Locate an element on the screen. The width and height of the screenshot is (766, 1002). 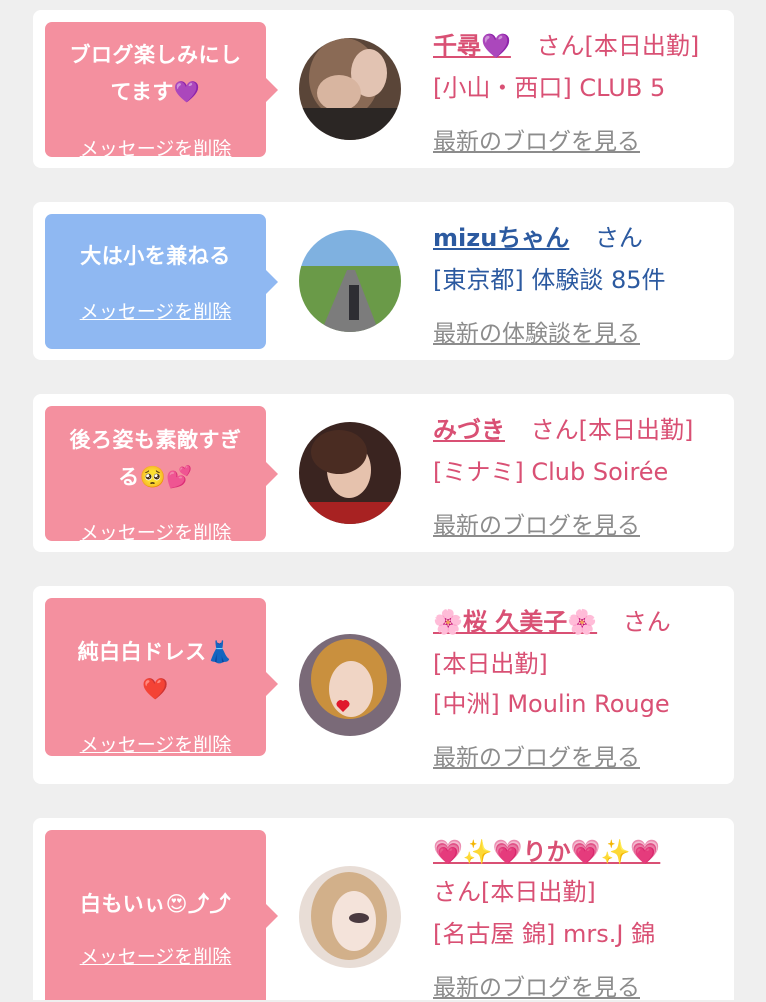
message-bubble: 大は小を兼ねる メッセージを削除 is located at coordinates (155, 281).